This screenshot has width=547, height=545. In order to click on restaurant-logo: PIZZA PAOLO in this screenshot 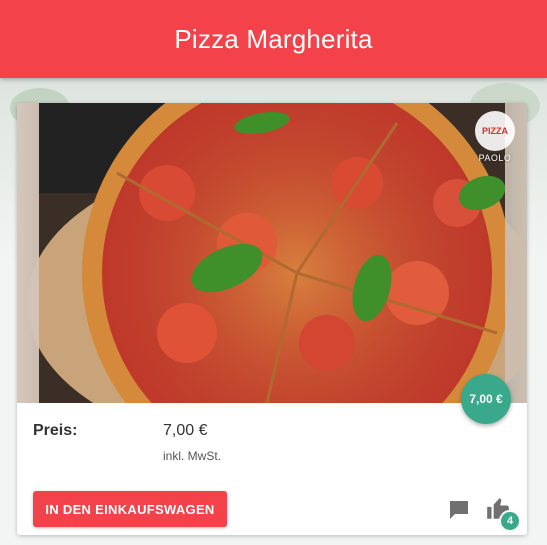, I will do `click(495, 139)`.